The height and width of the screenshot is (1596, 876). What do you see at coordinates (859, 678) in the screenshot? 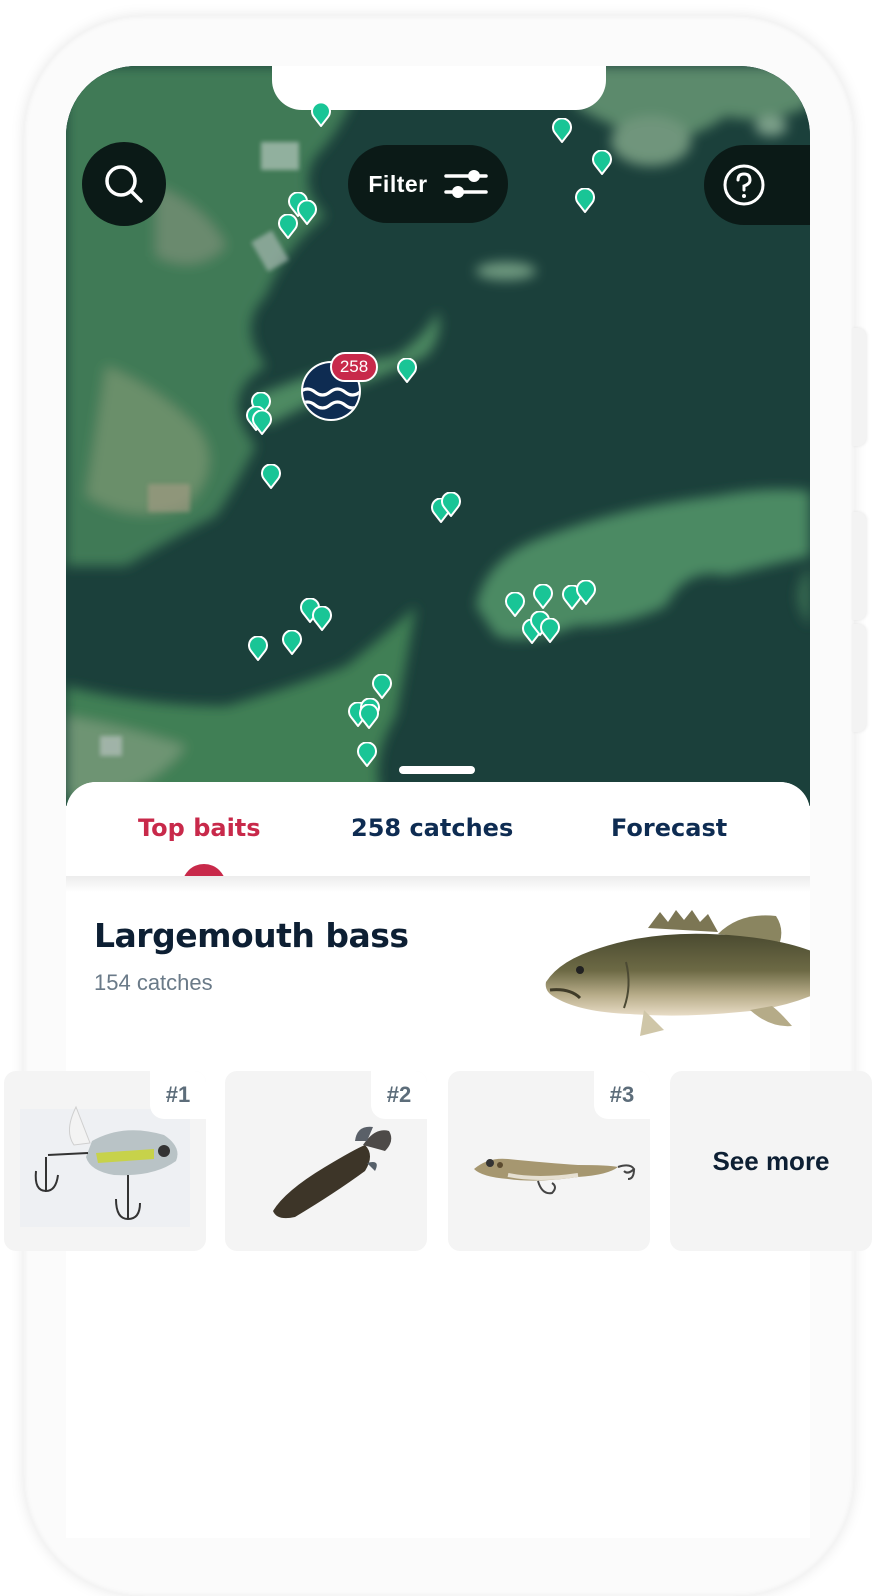
I see `phone-volume-down-button` at bounding box center [859, 678].